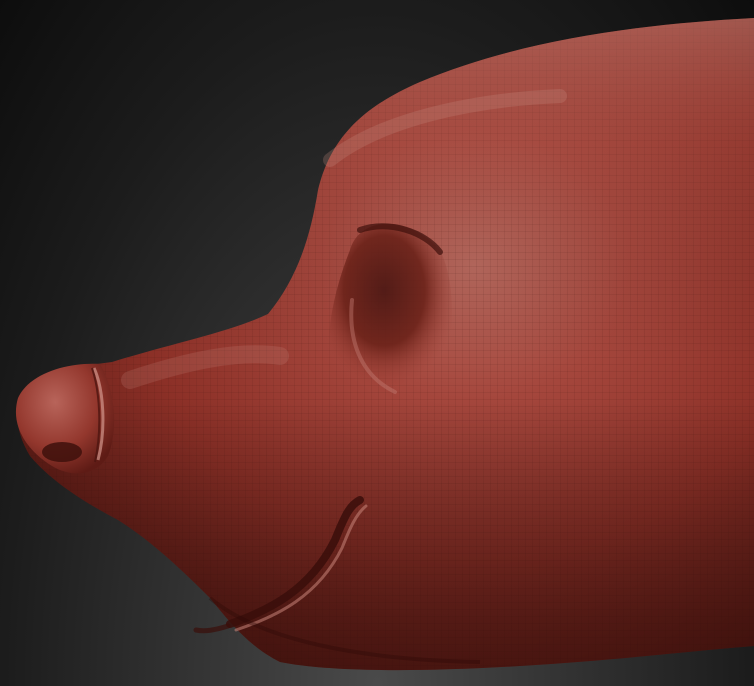 This screenshot has width=754, height=686. Describe the element at coordinates (62, 452) in the screenshot. I see `nostril` at that location.